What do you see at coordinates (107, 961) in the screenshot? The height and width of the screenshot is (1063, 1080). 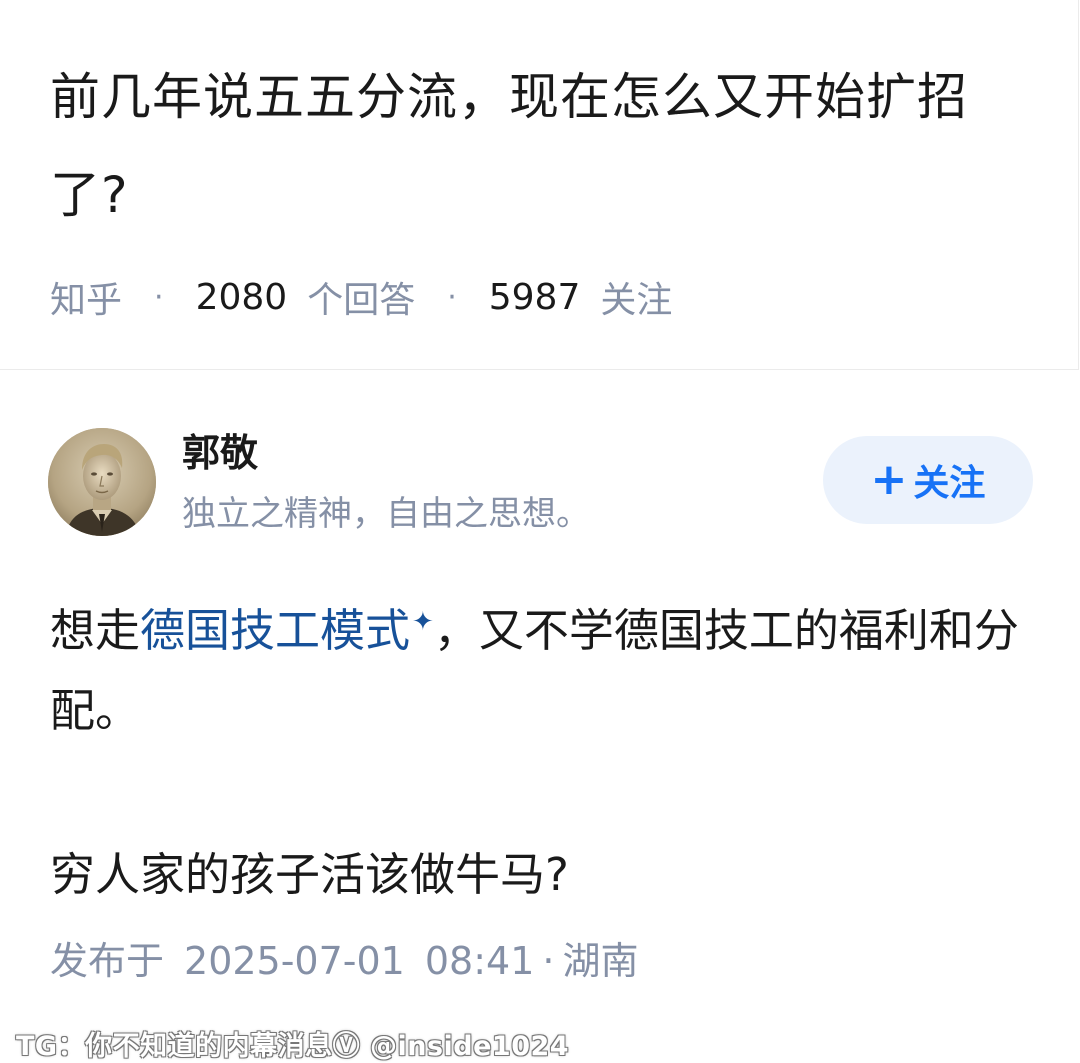 I see `publish-prefix: 发布于` at bounding box center [107, 961].